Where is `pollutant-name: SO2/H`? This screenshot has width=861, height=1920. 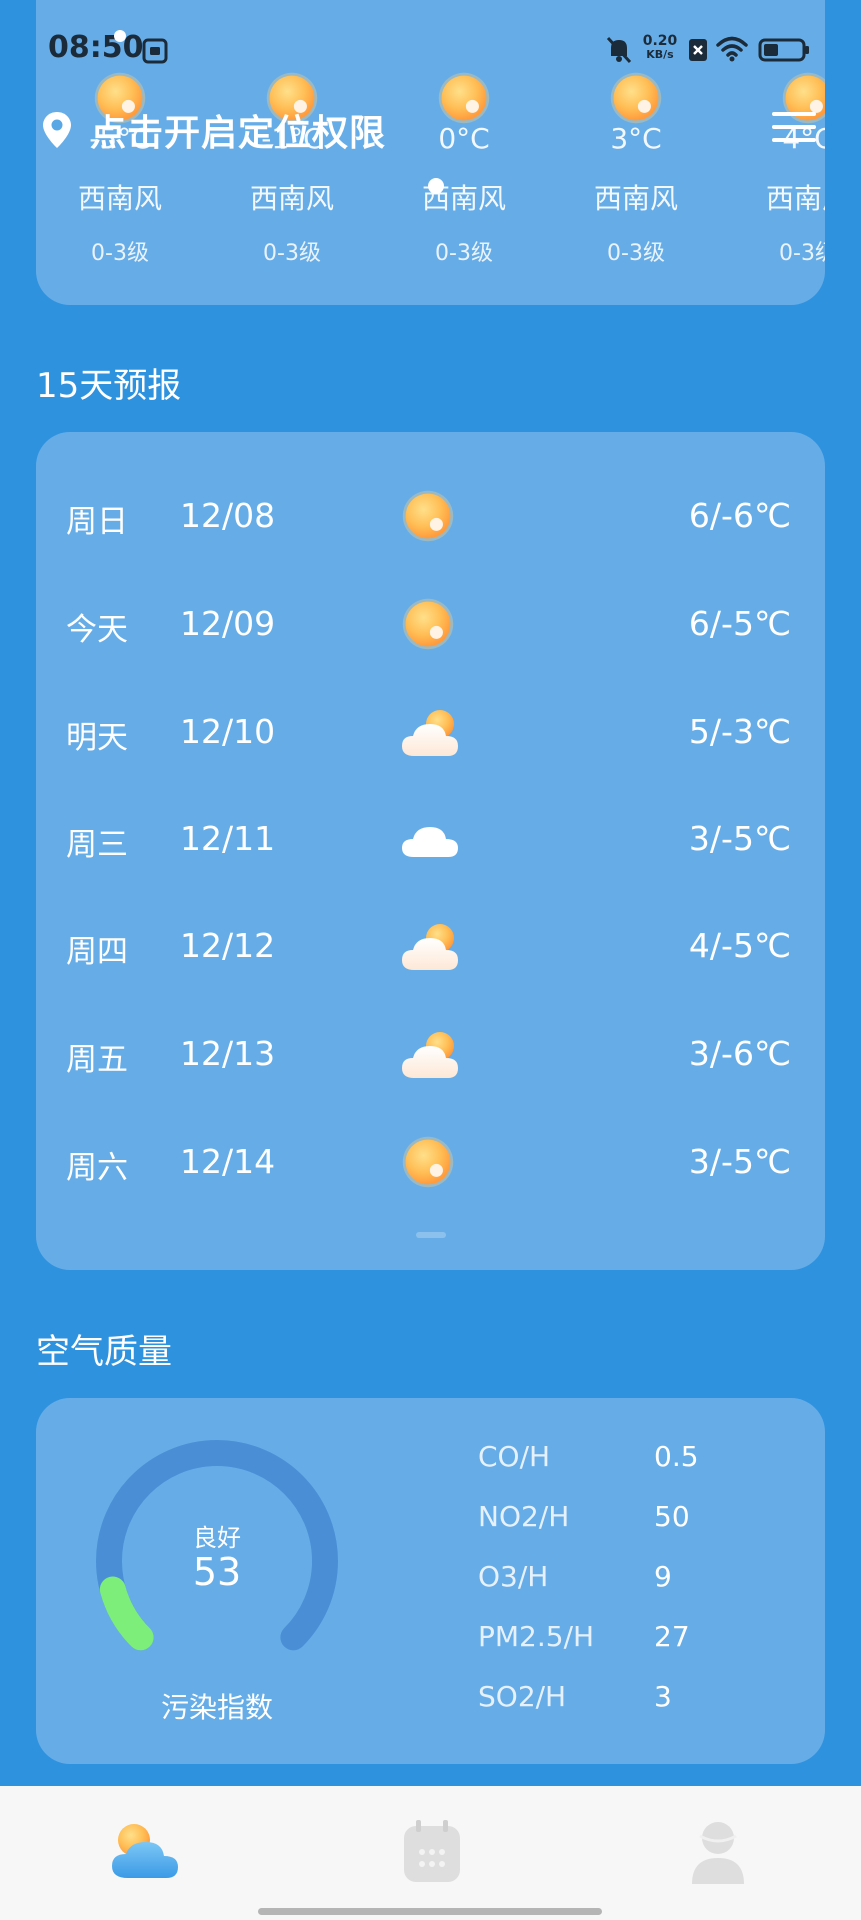
pollutant-name: SO2/H is located at coordinates (522, 1696).